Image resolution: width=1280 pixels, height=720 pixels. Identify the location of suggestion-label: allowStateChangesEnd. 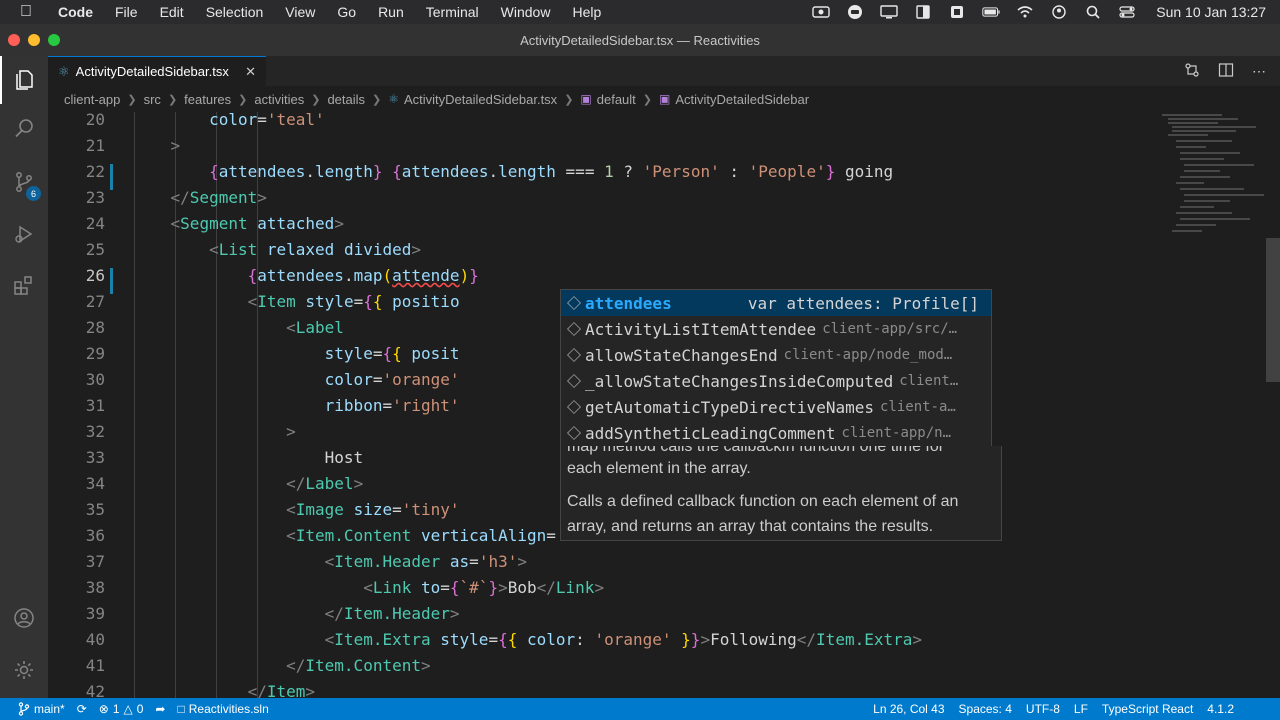
(681, 355).